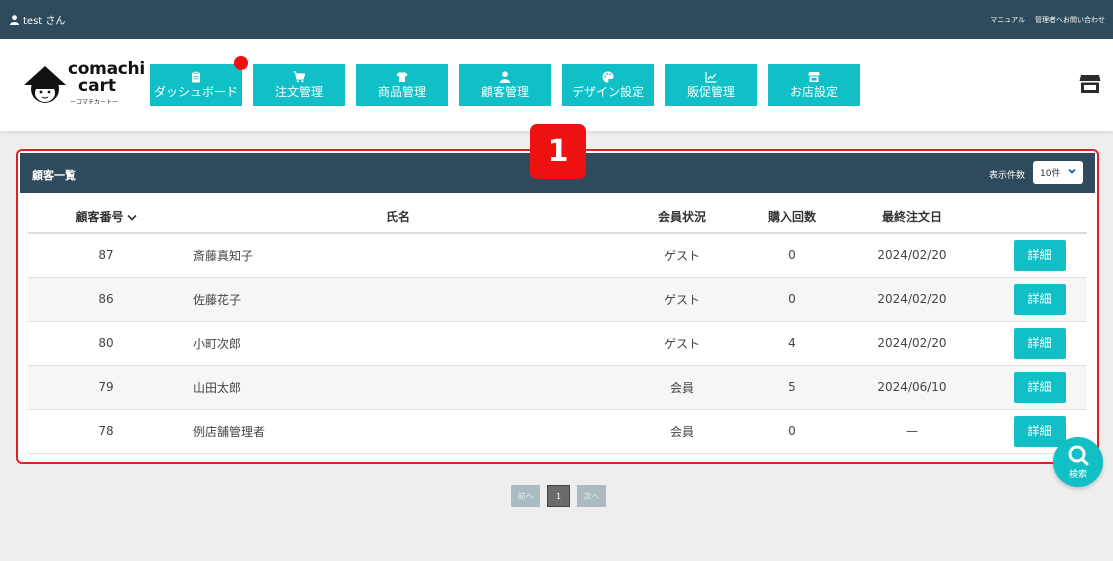 The width and height of the screenshot is (1113, 561). Describe the element at coordinates (1090, 84) in the screenshot. I see `storefront-icon` at that location.